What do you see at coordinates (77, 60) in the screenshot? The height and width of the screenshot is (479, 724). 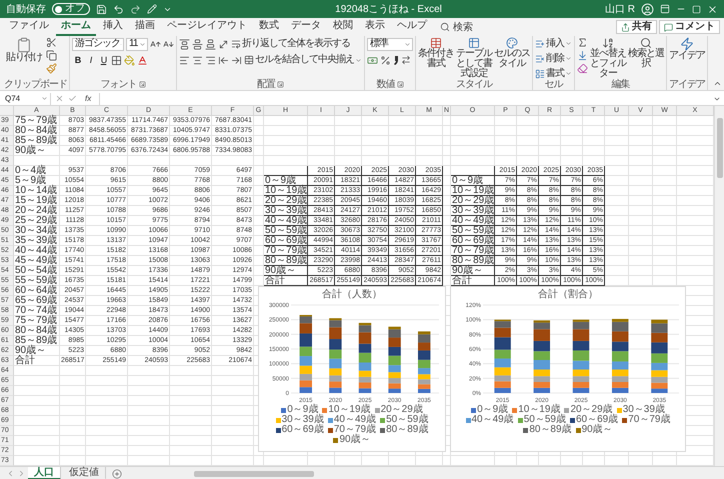 I see `bold-button: B` at bounding box center [77, 60].